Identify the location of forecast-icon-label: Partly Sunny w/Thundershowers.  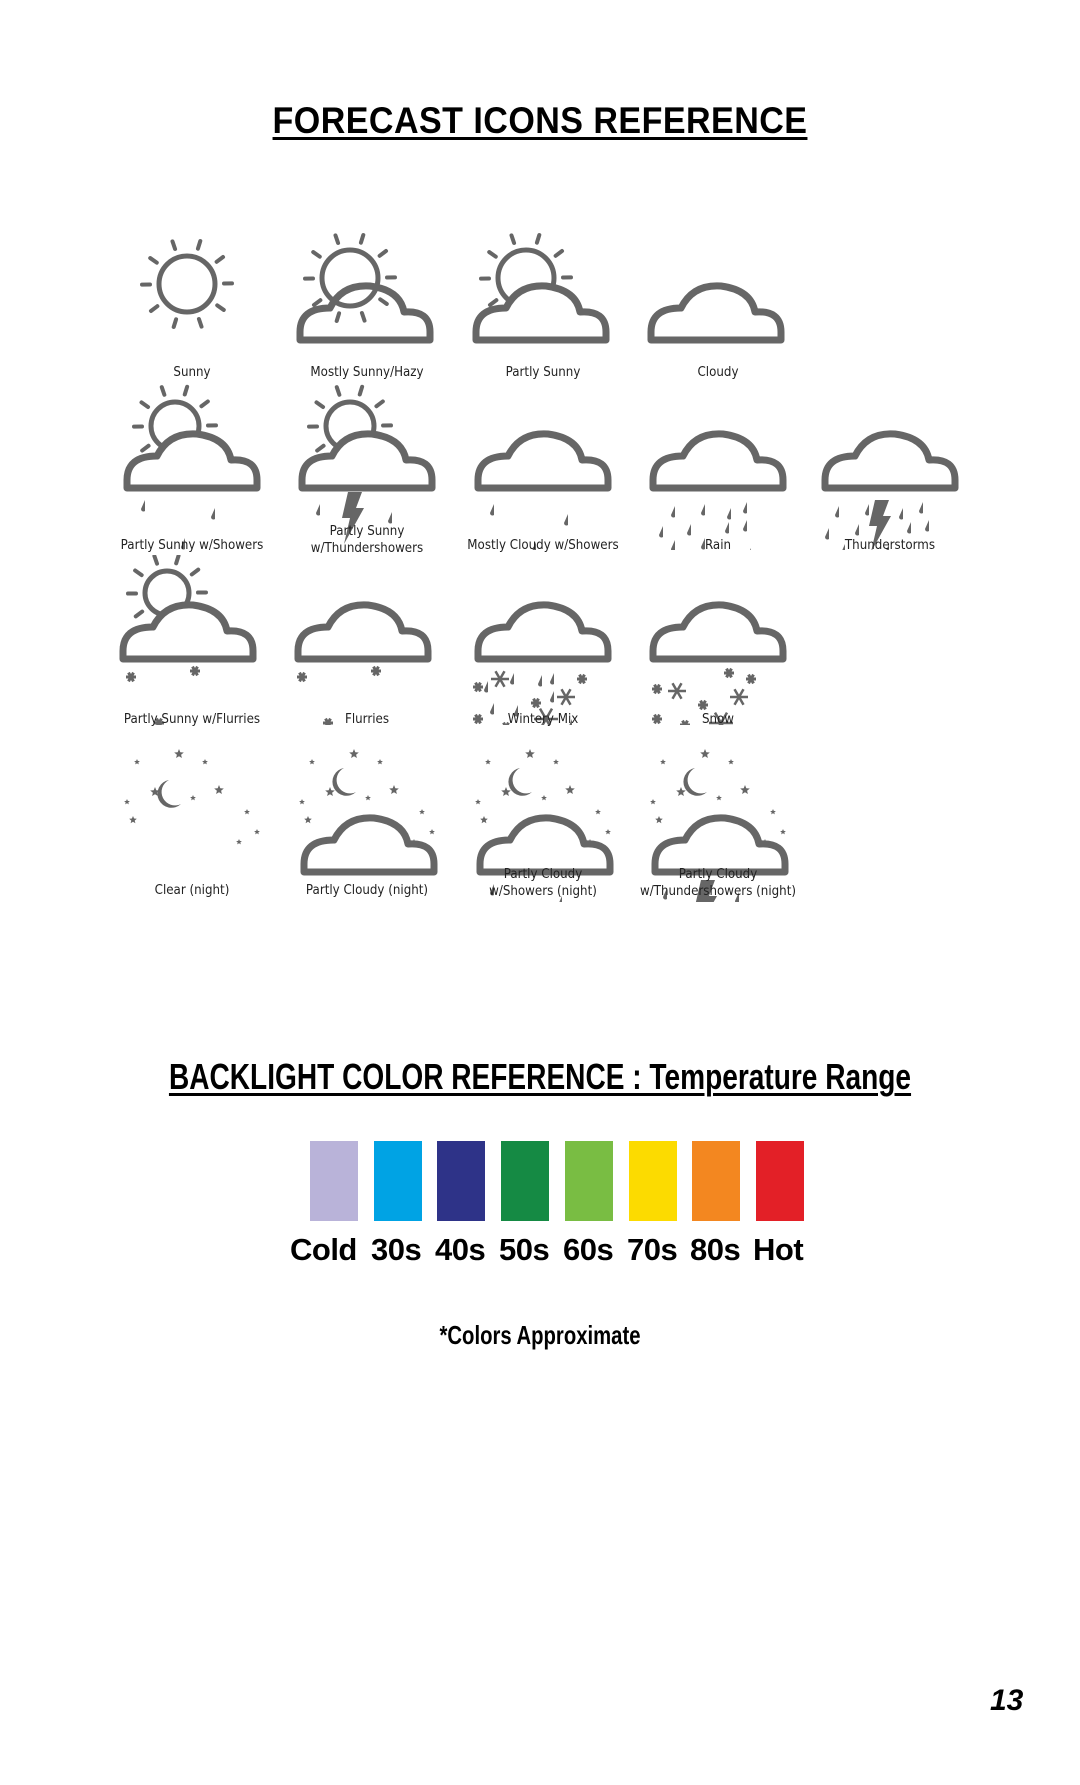
(367, 539).